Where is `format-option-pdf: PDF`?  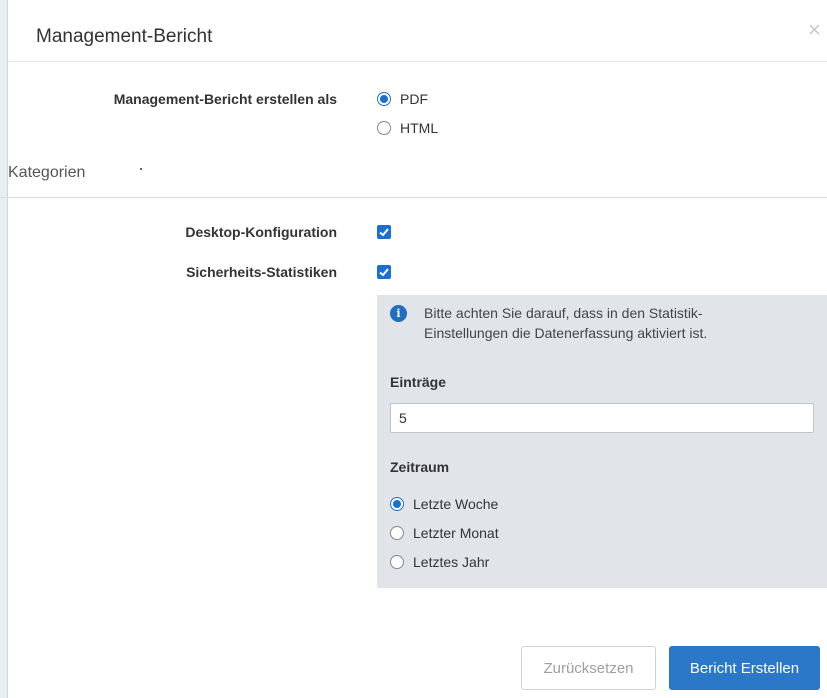 format-option-pdf: PDF is located at coordinates (402, 99).